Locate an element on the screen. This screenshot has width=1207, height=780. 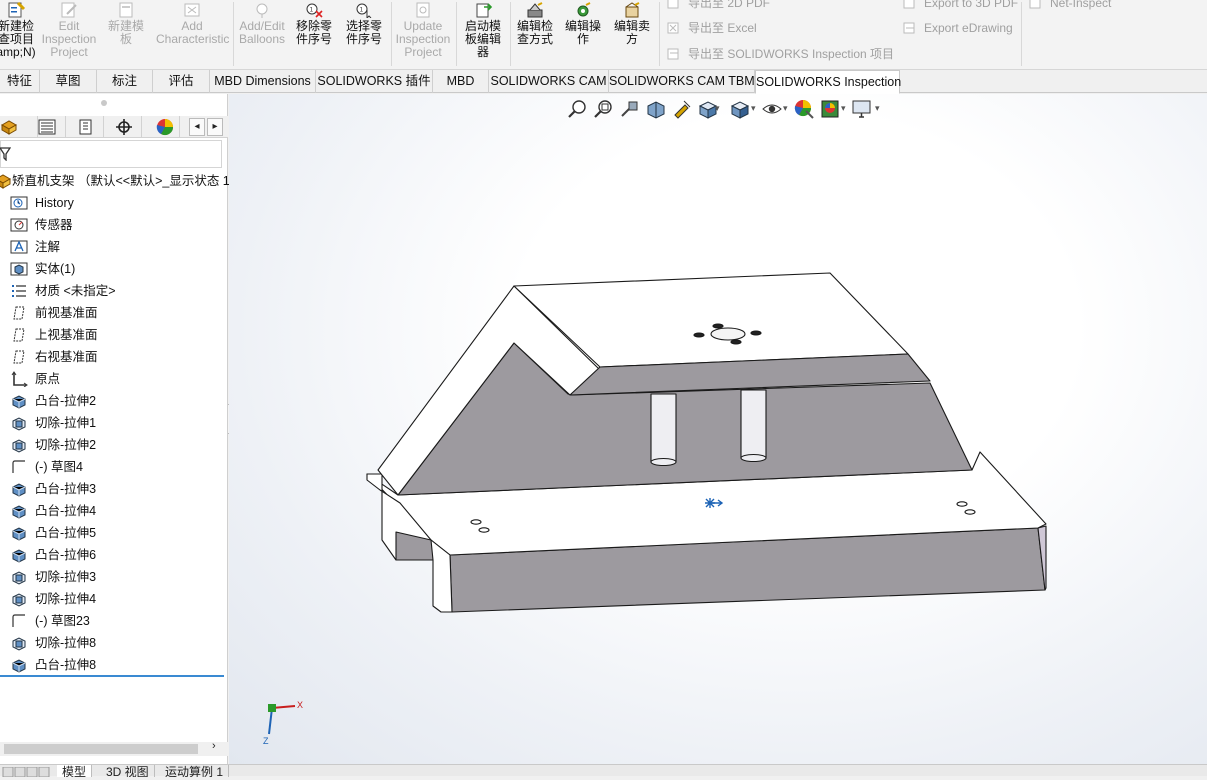
export-3d-pdf-button: Export to 3D PDF is located at coordinates (959, 6).